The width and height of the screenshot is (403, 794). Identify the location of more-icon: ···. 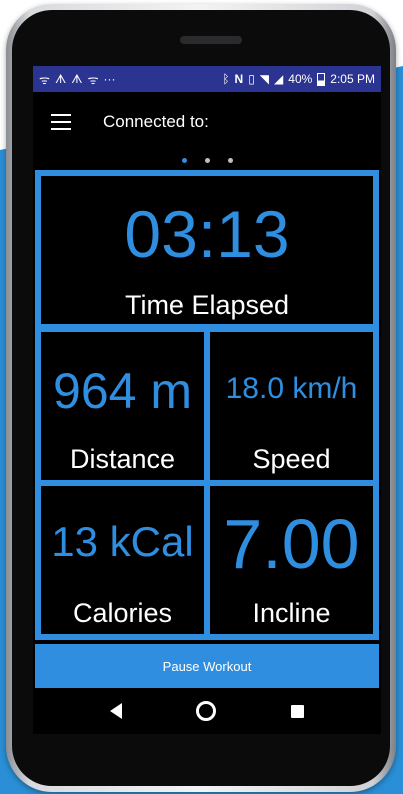
(109, 79).